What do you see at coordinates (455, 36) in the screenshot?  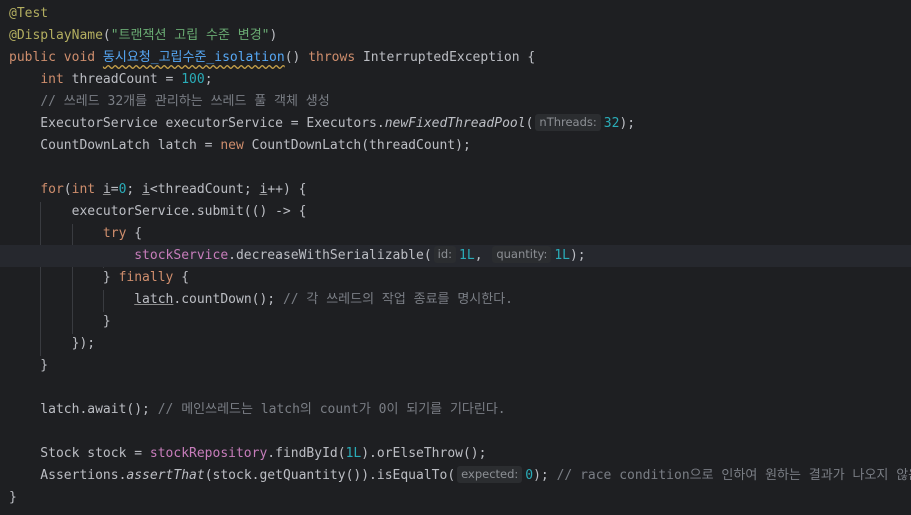 I see `code-line: @DisplayName("트랜잭션 고립 수준 변경")` at bounding box center [455, 36].